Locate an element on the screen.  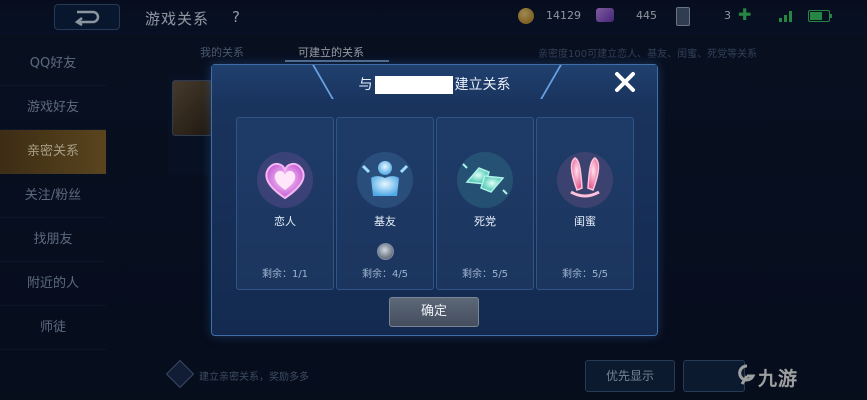
relation-card-lover: 恋人 剩余：1/1 is located at coordinates (285, 203).